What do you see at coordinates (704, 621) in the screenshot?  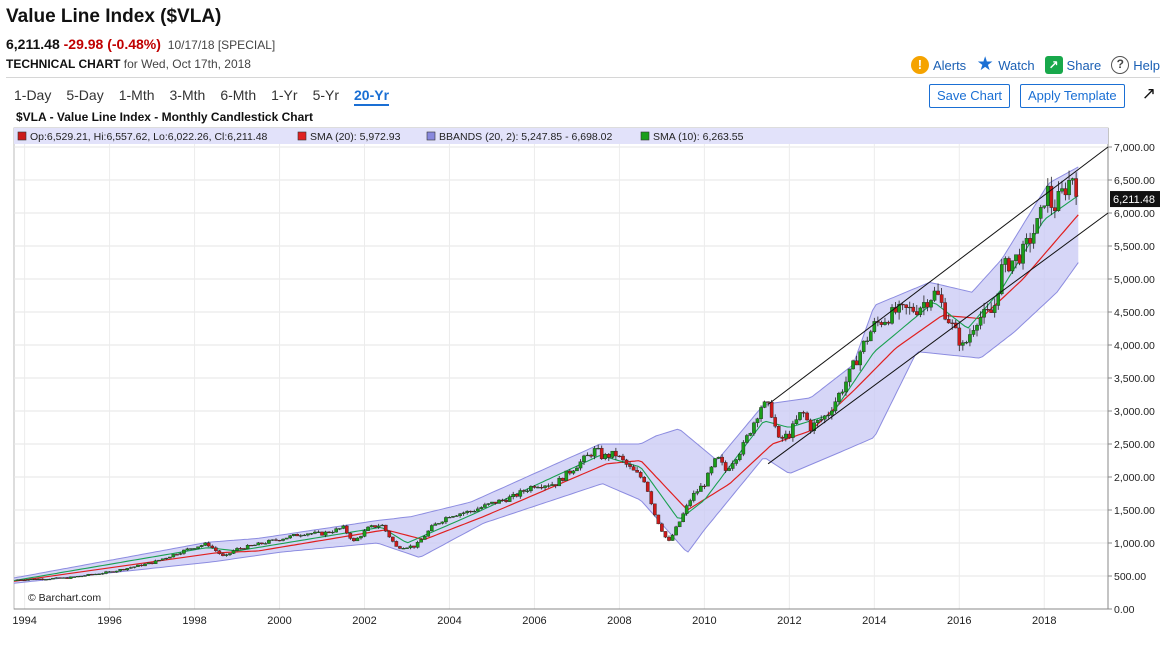 I see `x-tick-label: 2010` at bounding box center [704, 621].